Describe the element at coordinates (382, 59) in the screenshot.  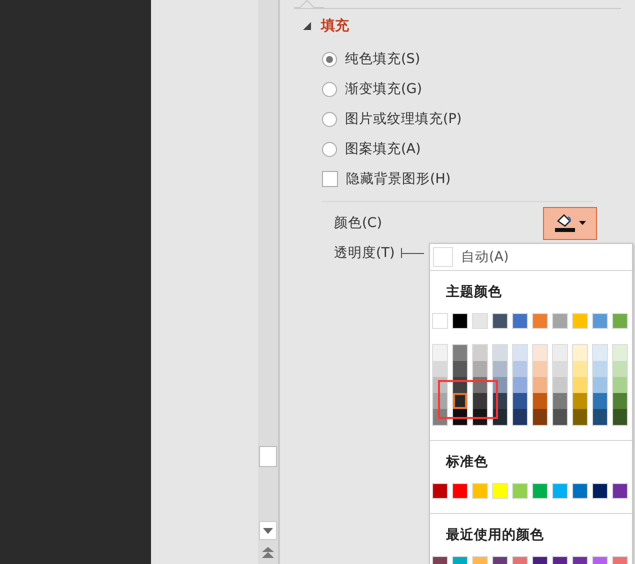
I see `option-label: 纯色填充(S)` at that location.